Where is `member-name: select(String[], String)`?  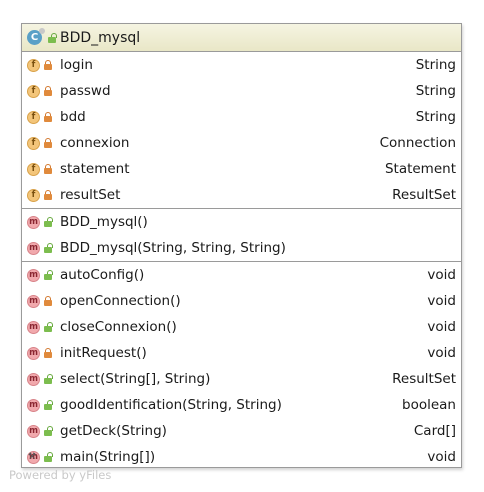 member-name: select(String[], String) is located at coordinates (135, 379).